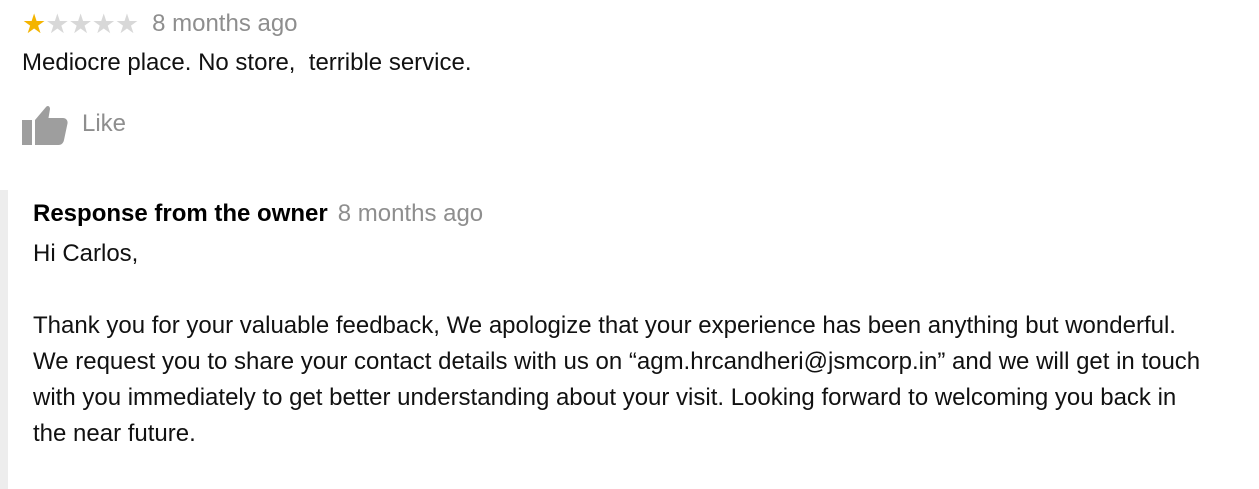  What do you see at coordinates (632, 24) in the screenshot?
I see `review-meta: ★ ★ ★ ★ ★ 8 months ago` at bounding box center [632, 24].